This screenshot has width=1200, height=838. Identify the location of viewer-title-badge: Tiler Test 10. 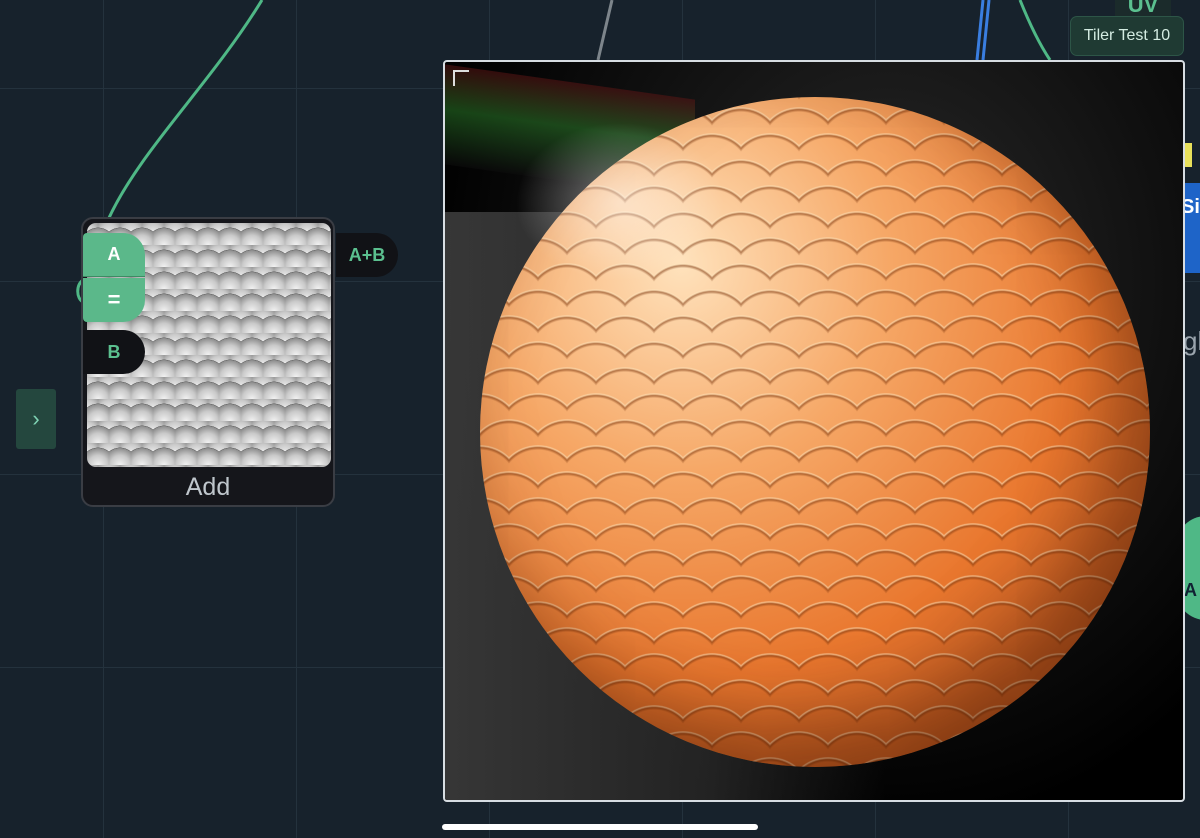
(1127, 36).